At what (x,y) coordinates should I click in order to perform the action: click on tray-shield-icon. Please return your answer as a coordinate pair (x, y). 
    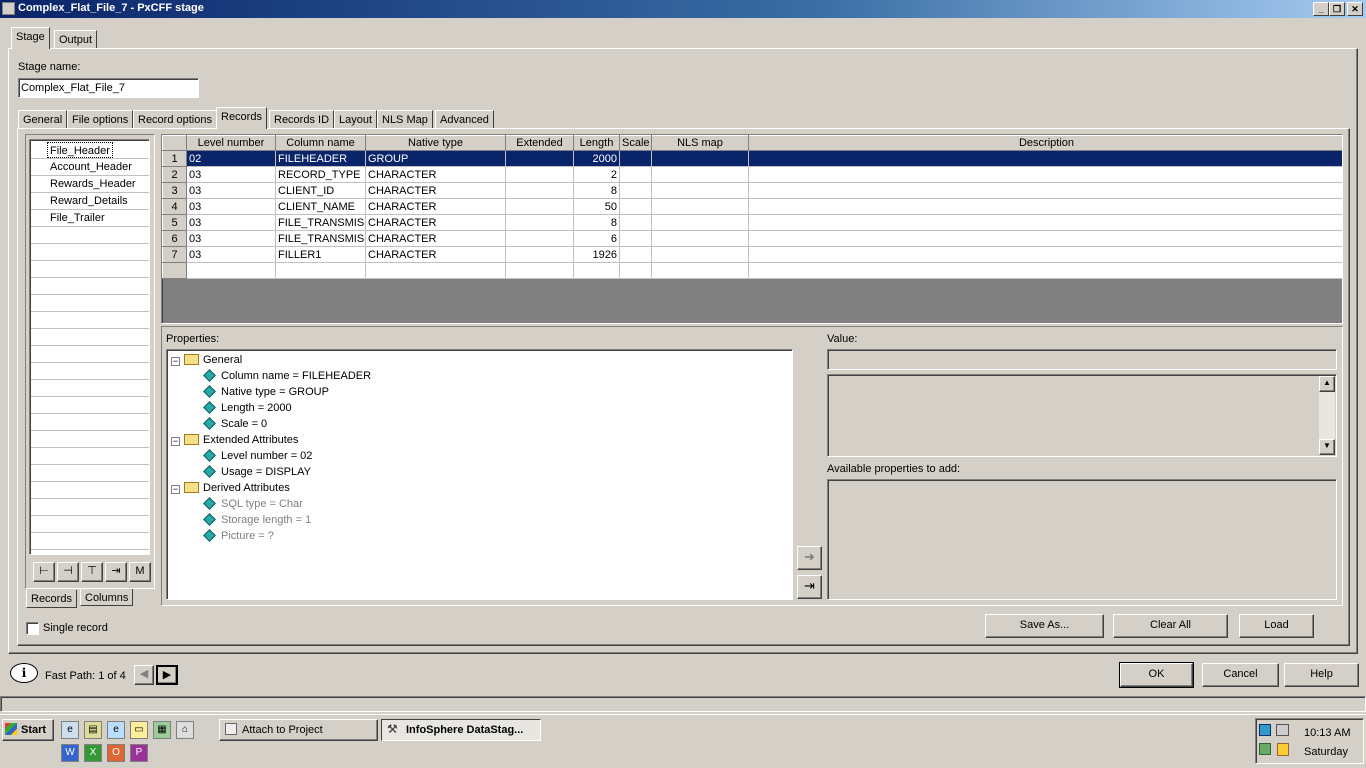
    Looking at the image, I should click on (1283, 749).